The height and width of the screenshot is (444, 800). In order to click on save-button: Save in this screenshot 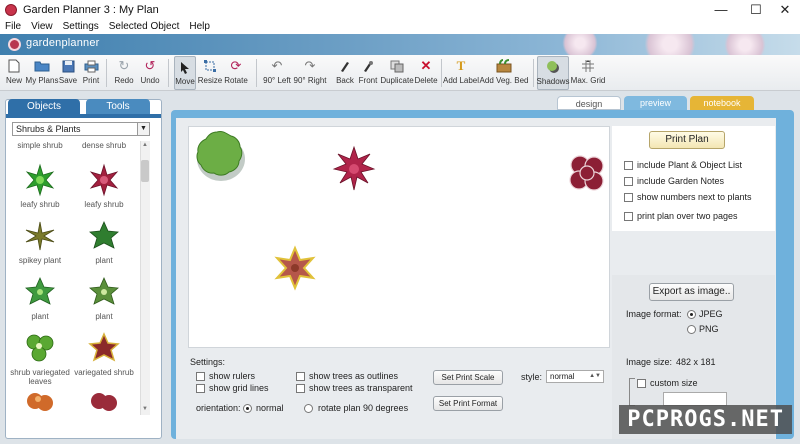, I will do `click(68, 73)`.